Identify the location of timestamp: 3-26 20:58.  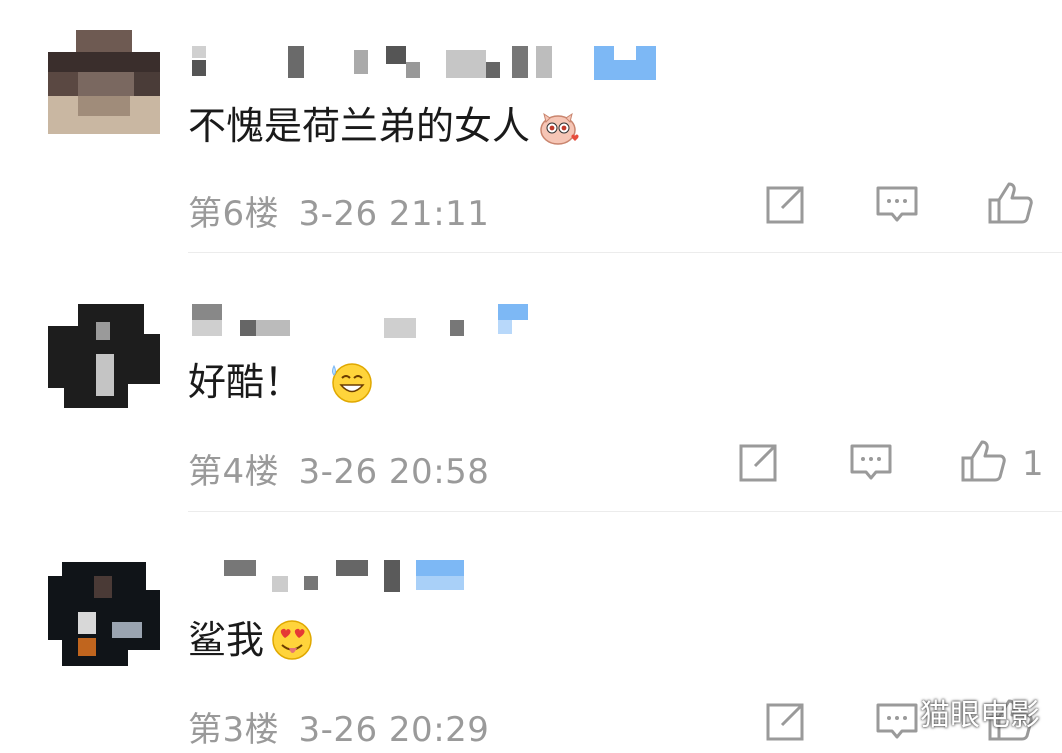
(394, 472).